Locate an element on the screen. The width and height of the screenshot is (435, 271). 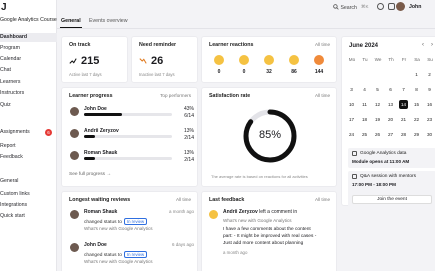
trending-up-icon is located at coordinates (73, 61).